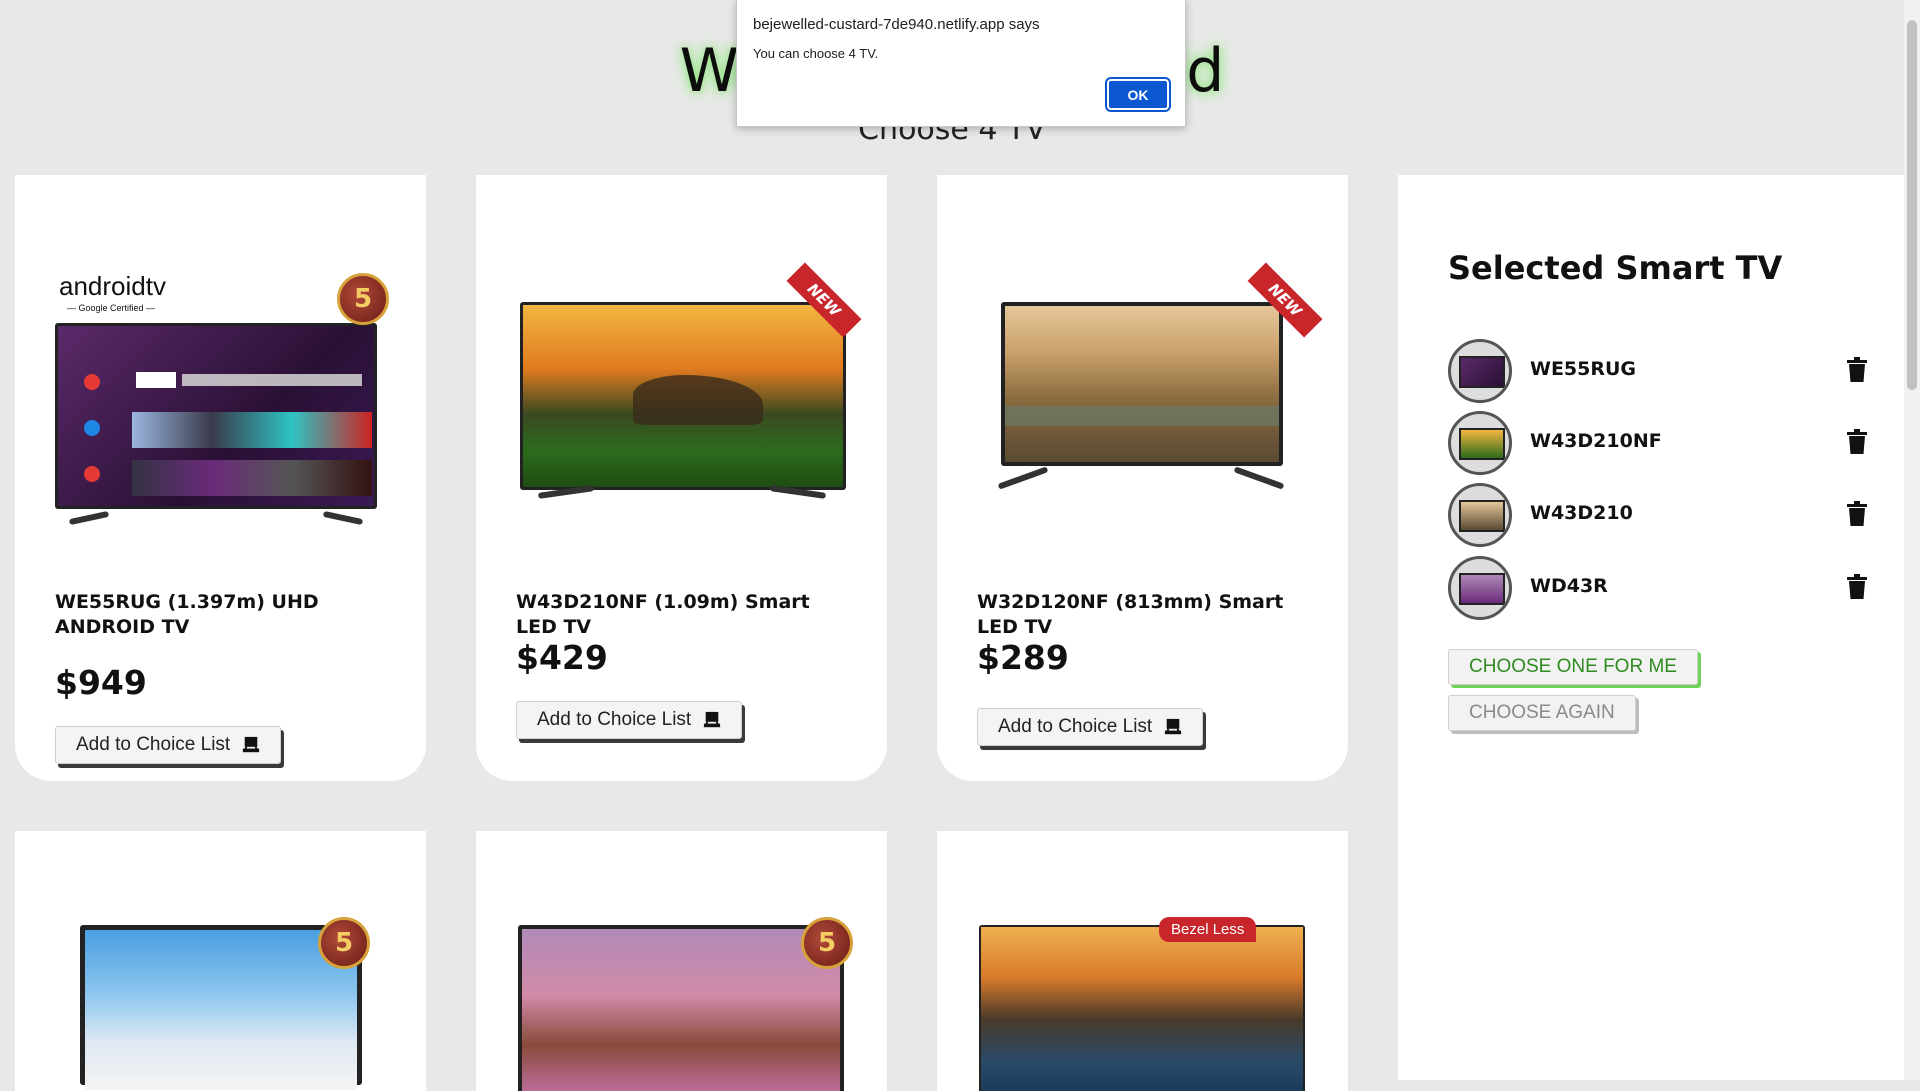 The width and height of the screenshot is (1920, 1091). I want to click on page-scrollbar, so click(1912, 540).